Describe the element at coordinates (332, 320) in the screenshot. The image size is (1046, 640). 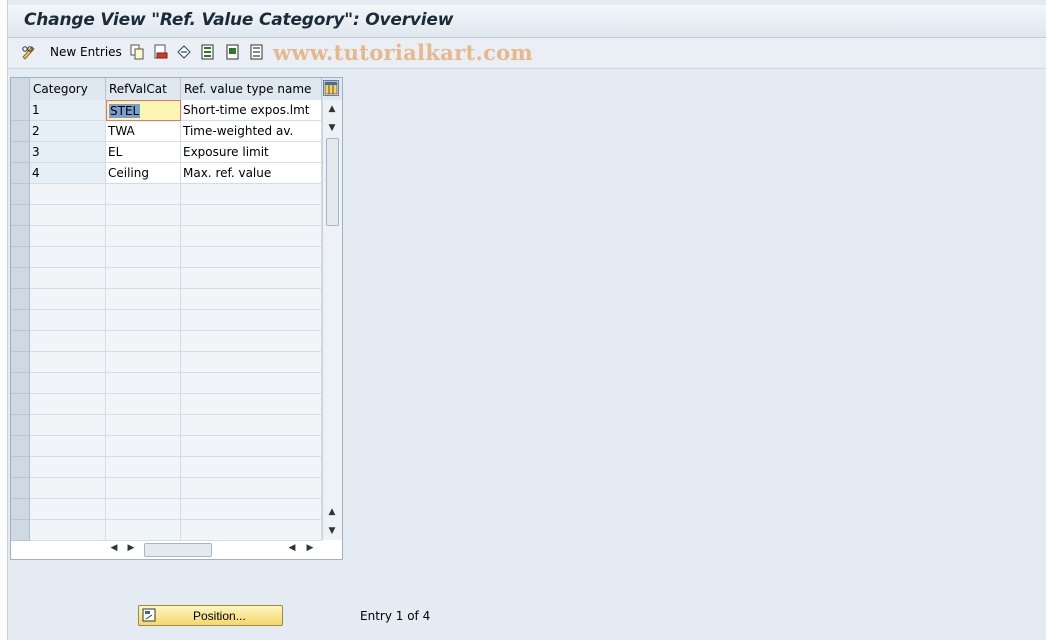
I see `vertical-scrollbar: ▲ ▼ ▲ ▼` at that location.